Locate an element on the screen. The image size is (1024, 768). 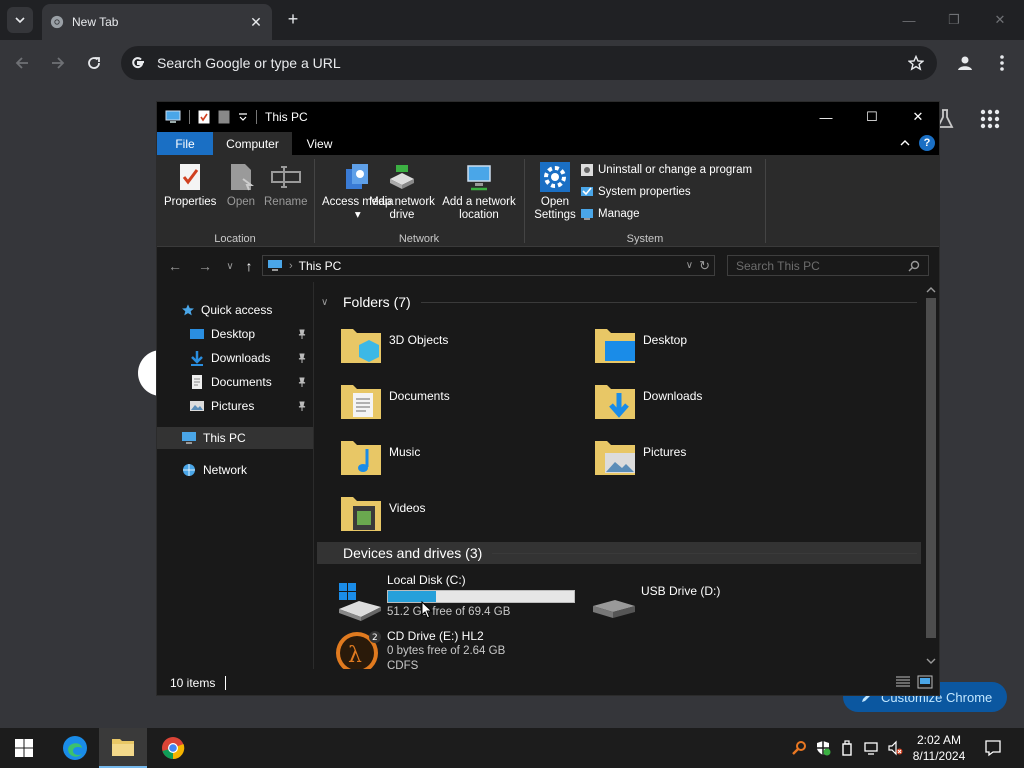
forward-button is located at coordinates (58, 63).